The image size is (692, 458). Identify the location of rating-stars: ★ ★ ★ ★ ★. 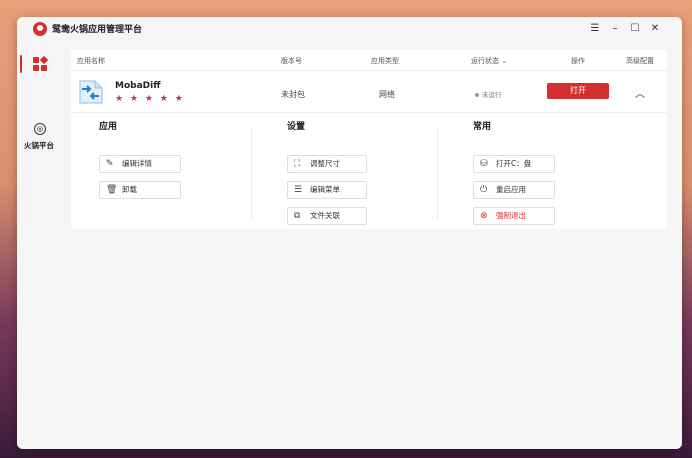
(150, 99).